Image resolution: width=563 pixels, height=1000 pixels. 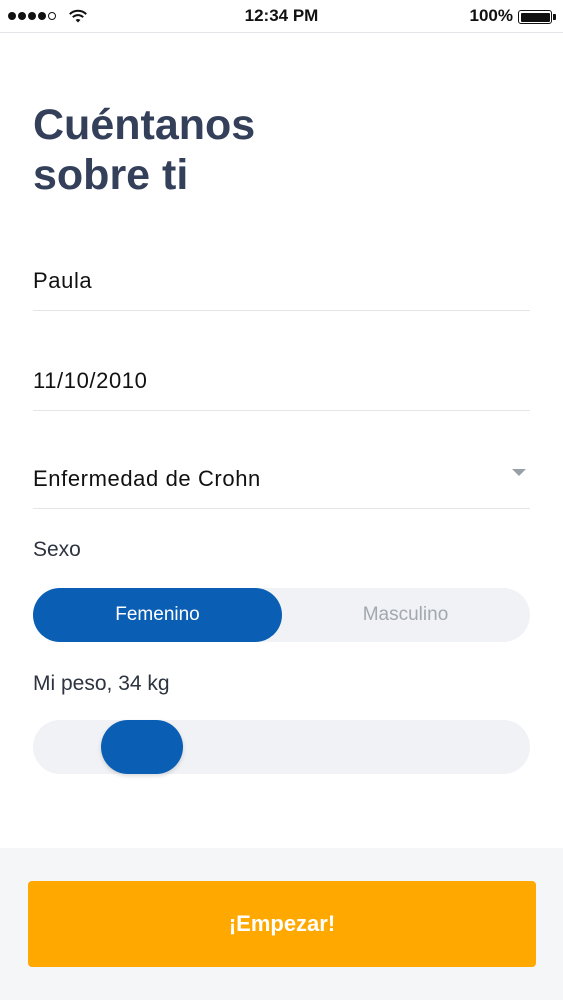 What do you see at coordinates (57, 549) in the screenshot?
I see `sex-label: Sexo` at bounding box center [57, 549].